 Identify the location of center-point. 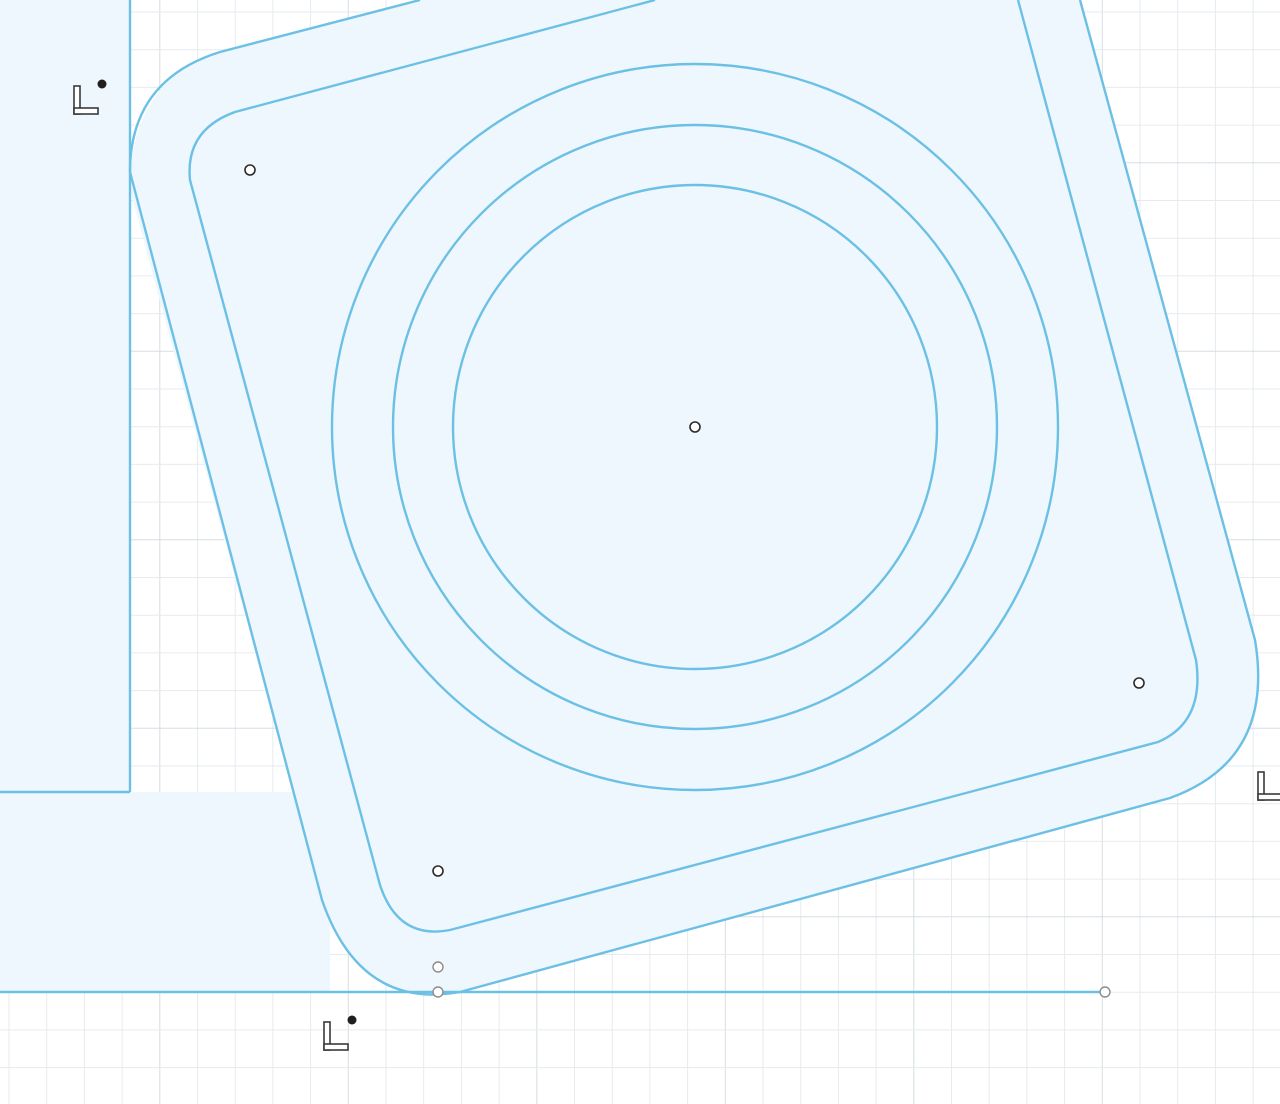
(695, 427).